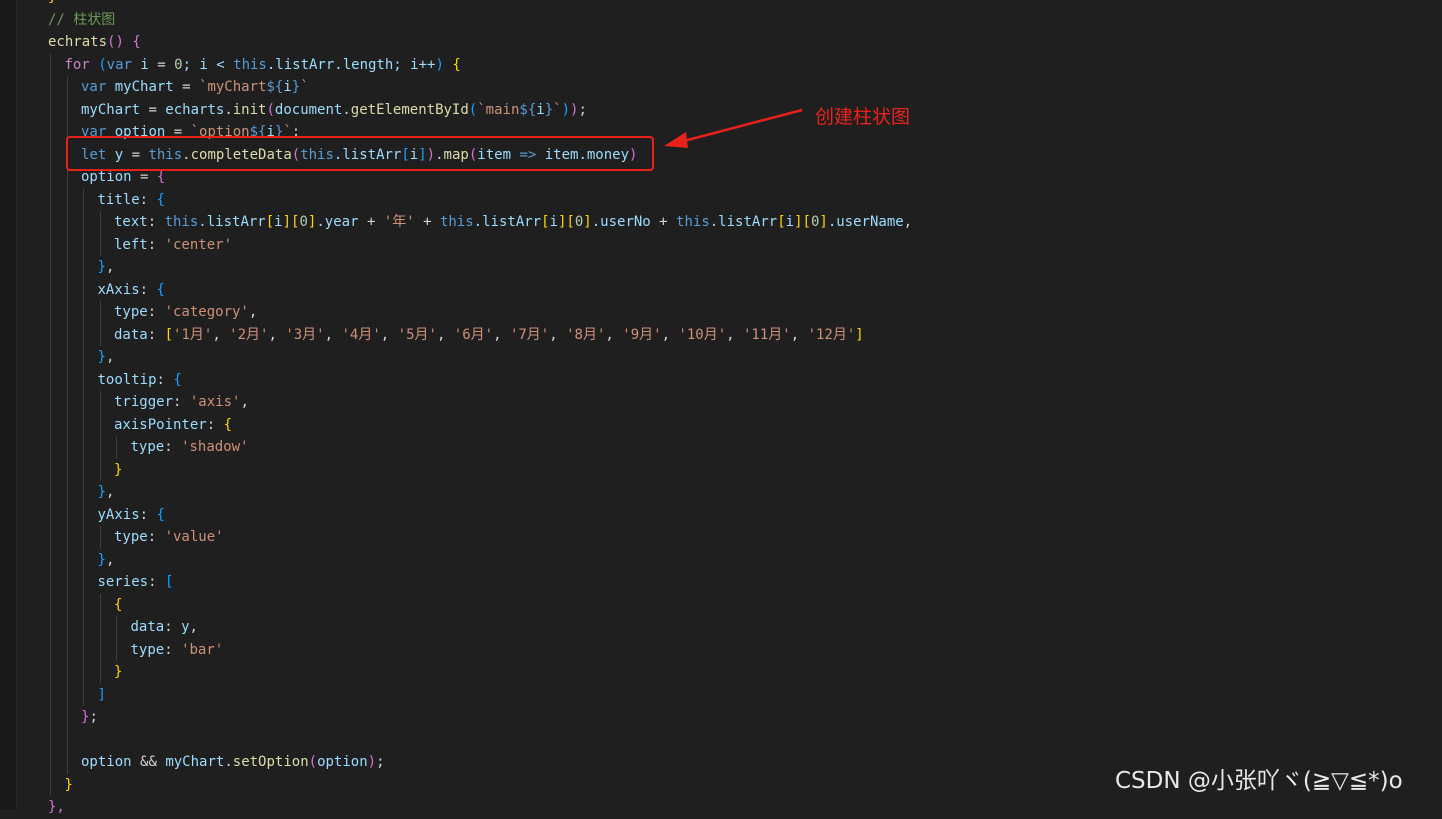 The image size is (1442, 819). Describe the element at coordinates (473, 109) in the screenshot. I see `code-token: (` at that location.